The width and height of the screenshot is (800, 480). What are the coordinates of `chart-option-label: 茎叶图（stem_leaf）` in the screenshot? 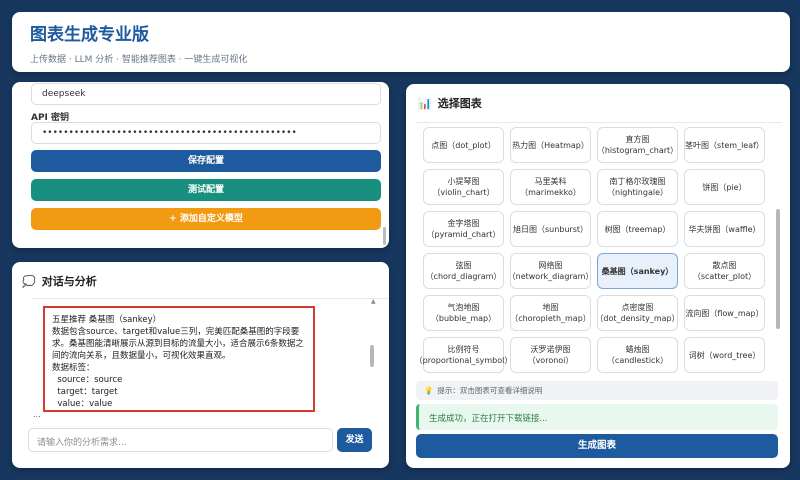 It's located at (724, 145).